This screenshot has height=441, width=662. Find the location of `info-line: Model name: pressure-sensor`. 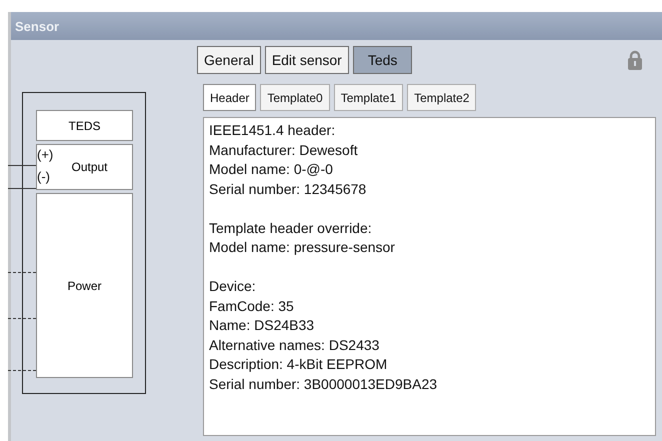

info-line: Model name: pressure-sensor is located at coordinates (302, 247).